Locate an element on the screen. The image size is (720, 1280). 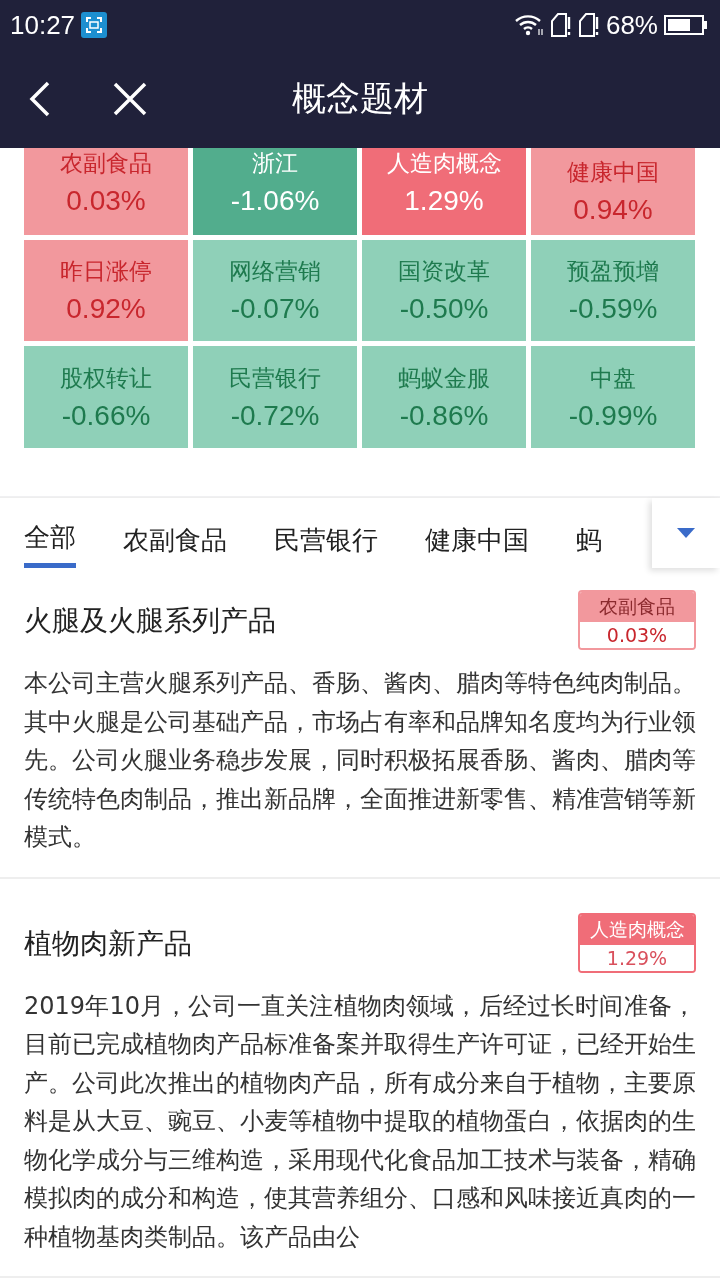
caret-icon is located at coordinates (686, 533).